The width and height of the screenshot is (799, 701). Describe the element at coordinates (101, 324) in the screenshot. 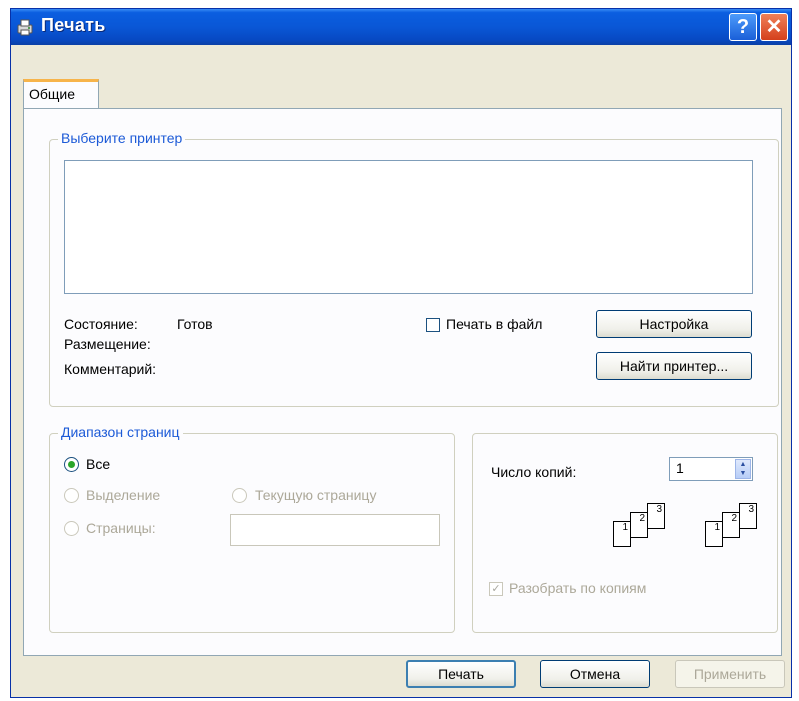

I see `status-label: Состояние:` at that location.